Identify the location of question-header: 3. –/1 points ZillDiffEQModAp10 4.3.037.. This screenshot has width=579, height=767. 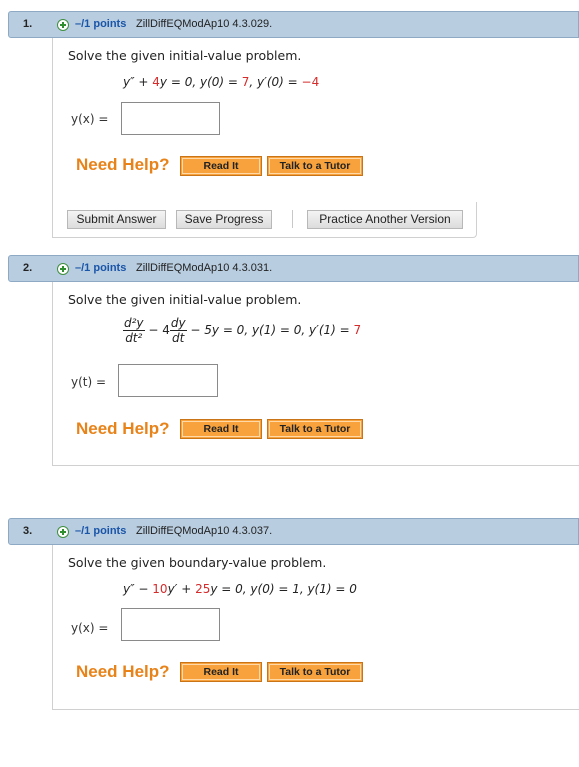
(293, 531).